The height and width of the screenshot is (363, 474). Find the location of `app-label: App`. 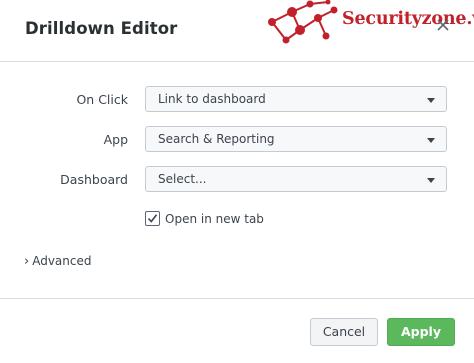

app-label: App is located at coordinates (115, 139).